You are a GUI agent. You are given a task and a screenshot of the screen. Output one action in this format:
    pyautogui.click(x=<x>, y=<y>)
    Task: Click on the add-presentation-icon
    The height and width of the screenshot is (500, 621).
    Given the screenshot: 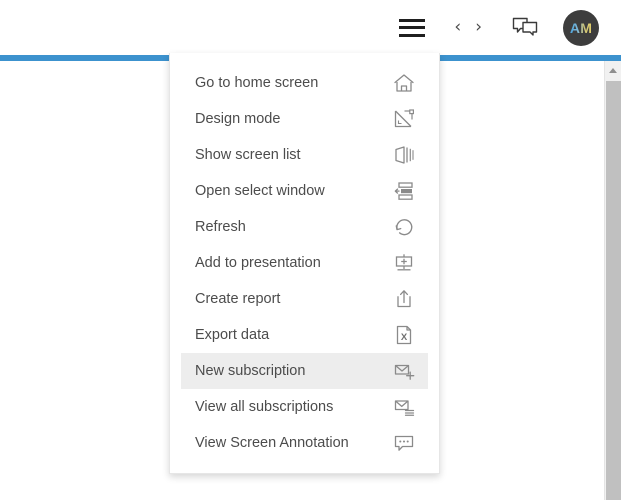 What is the action you would take?
    pyautogui.click(x=404, y=263)
    